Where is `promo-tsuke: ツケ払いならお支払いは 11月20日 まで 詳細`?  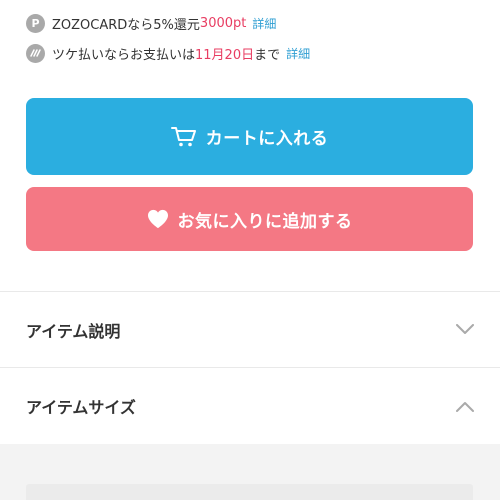 promo-tsuke: ツケ払いならお支払いは 11月20日 まで 詳細 is located at coordinates (168, 53).